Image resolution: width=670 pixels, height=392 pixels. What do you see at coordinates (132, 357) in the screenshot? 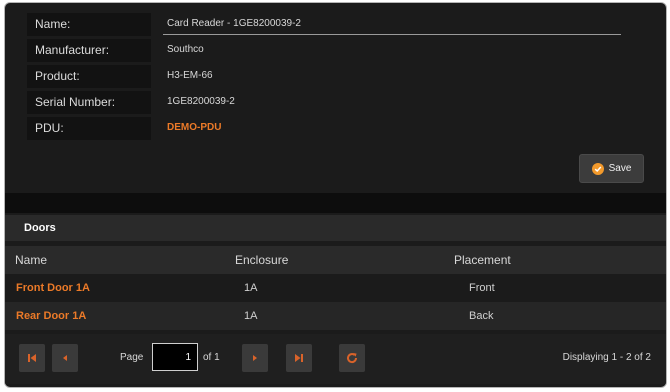
I see `page-label: Page` at bounding box center [132, 357].